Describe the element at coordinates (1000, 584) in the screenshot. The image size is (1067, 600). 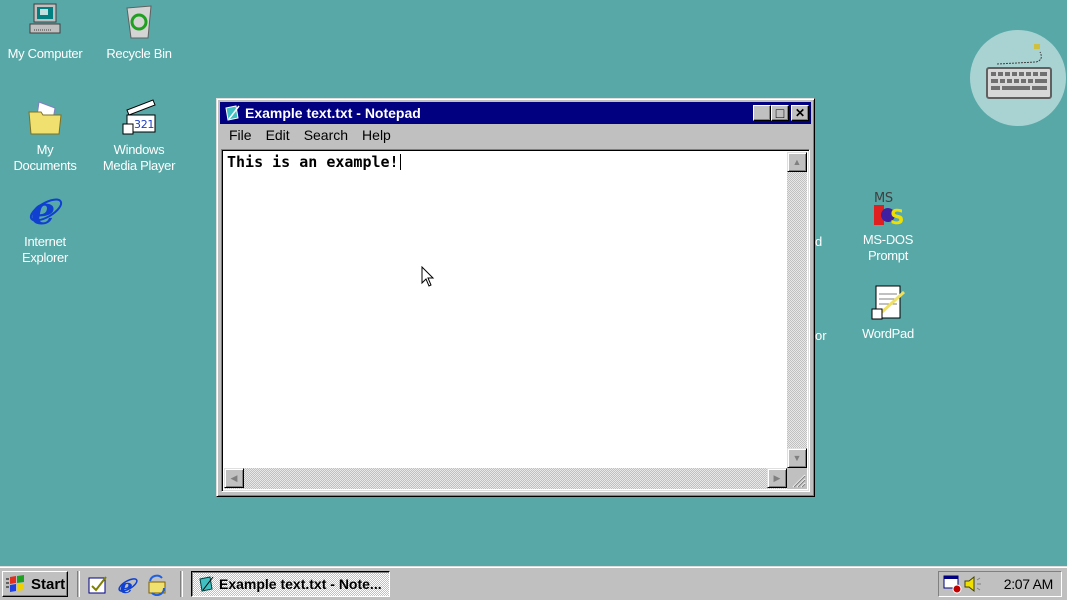
I see `system-tray: 2:07 AM` at that location.